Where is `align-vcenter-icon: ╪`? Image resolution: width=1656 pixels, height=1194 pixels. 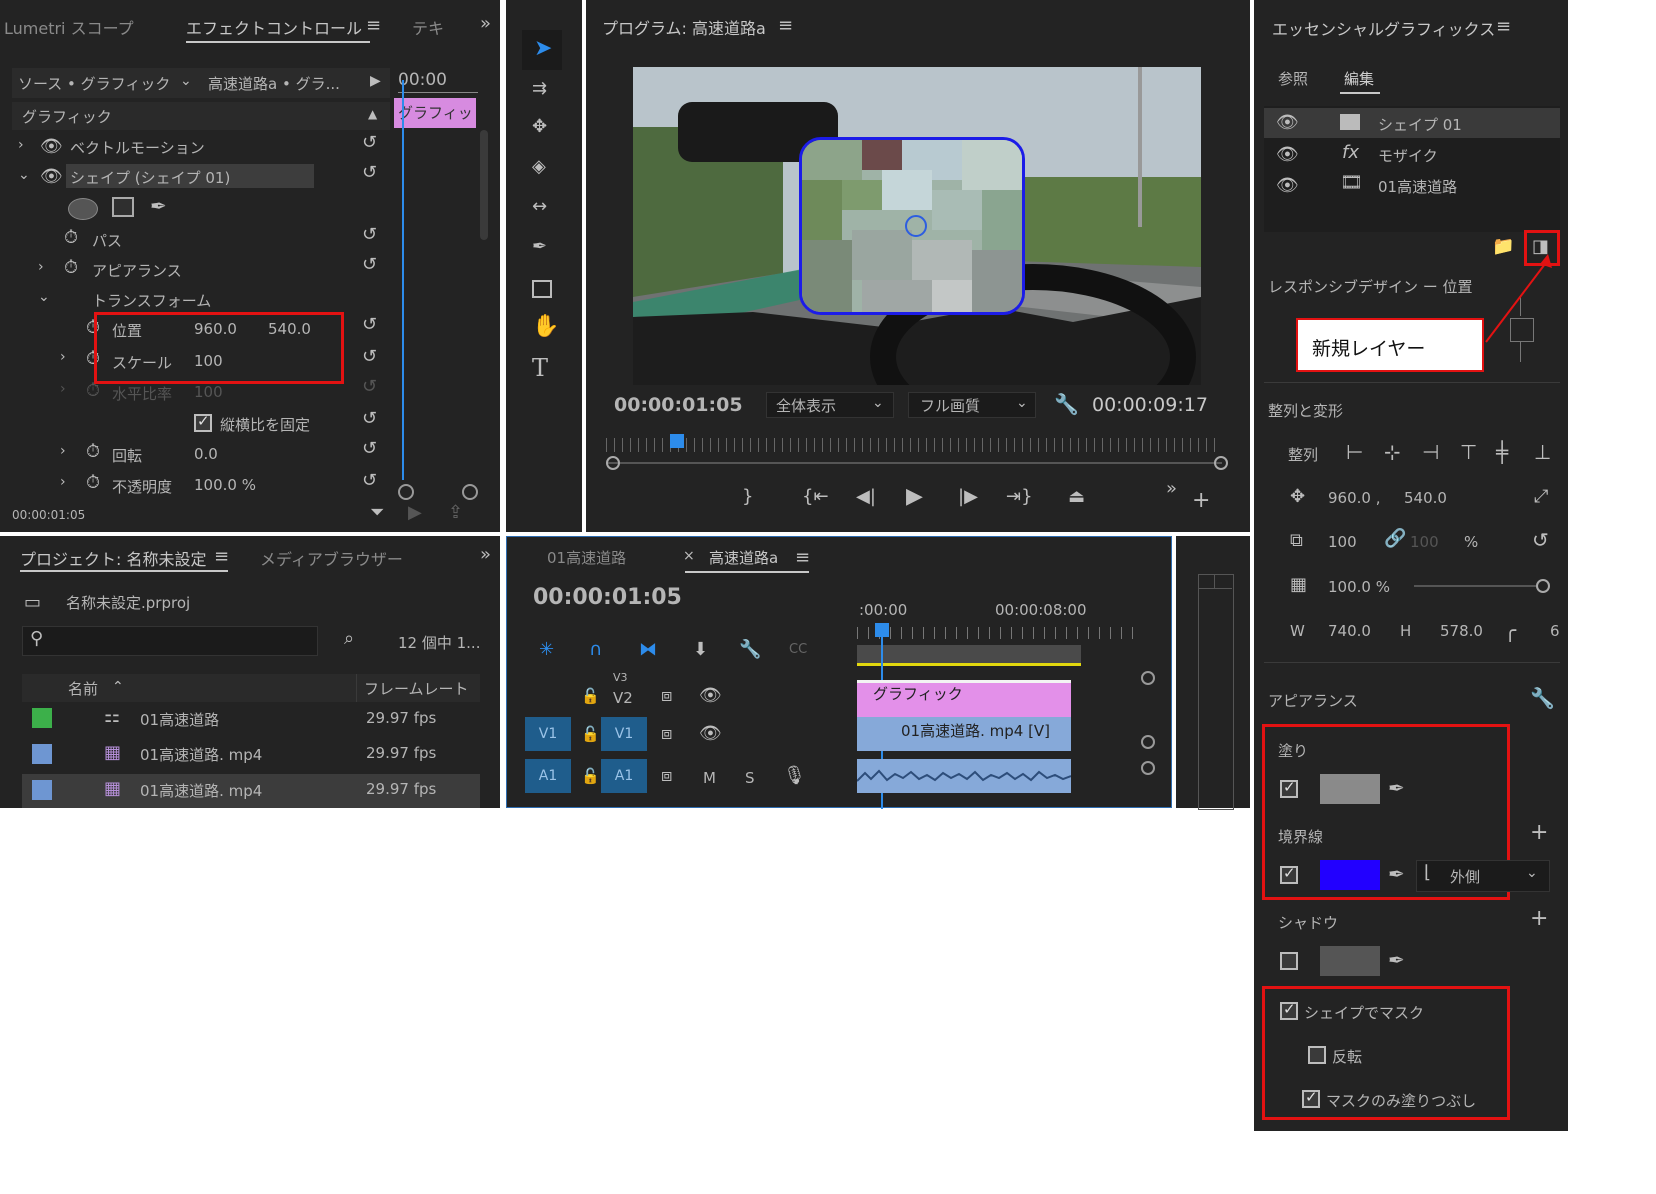 align-vcenter-icon: ╪ is located at coordinates (1502, 452).